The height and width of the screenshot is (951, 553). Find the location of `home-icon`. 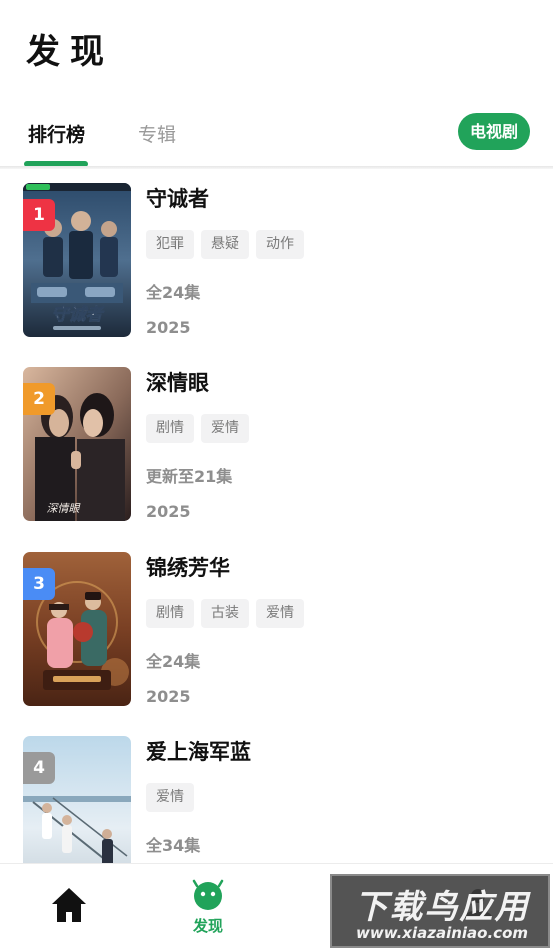

home-icon is located at coordinates (69, 905).